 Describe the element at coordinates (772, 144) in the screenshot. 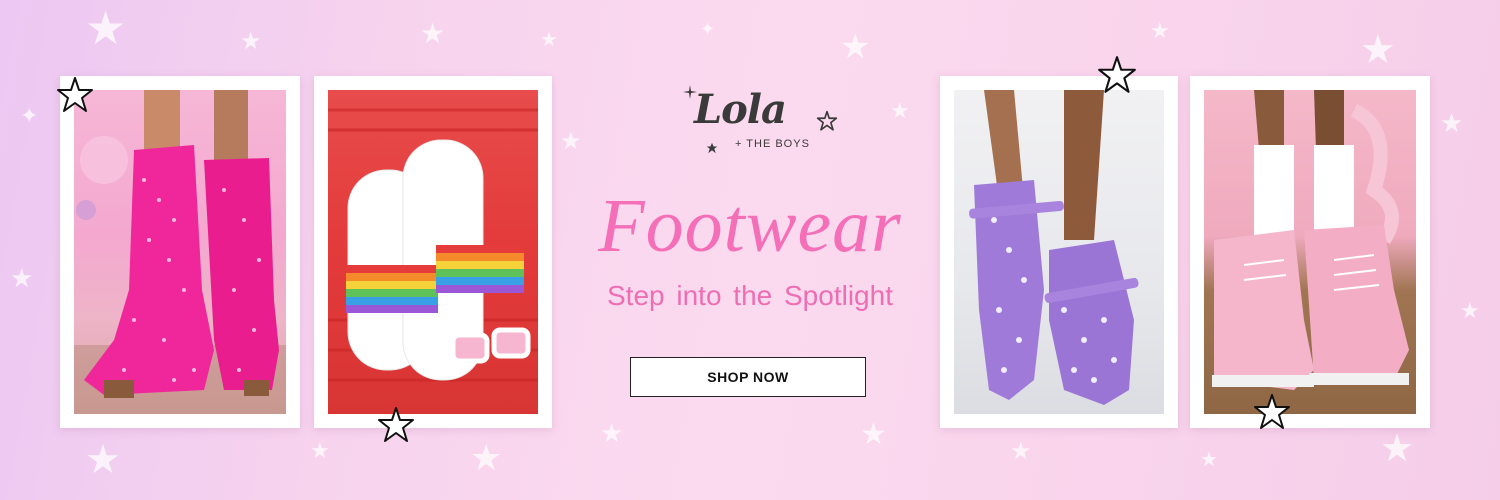

I see `logo-subtext: + THE BOYS` at that location.